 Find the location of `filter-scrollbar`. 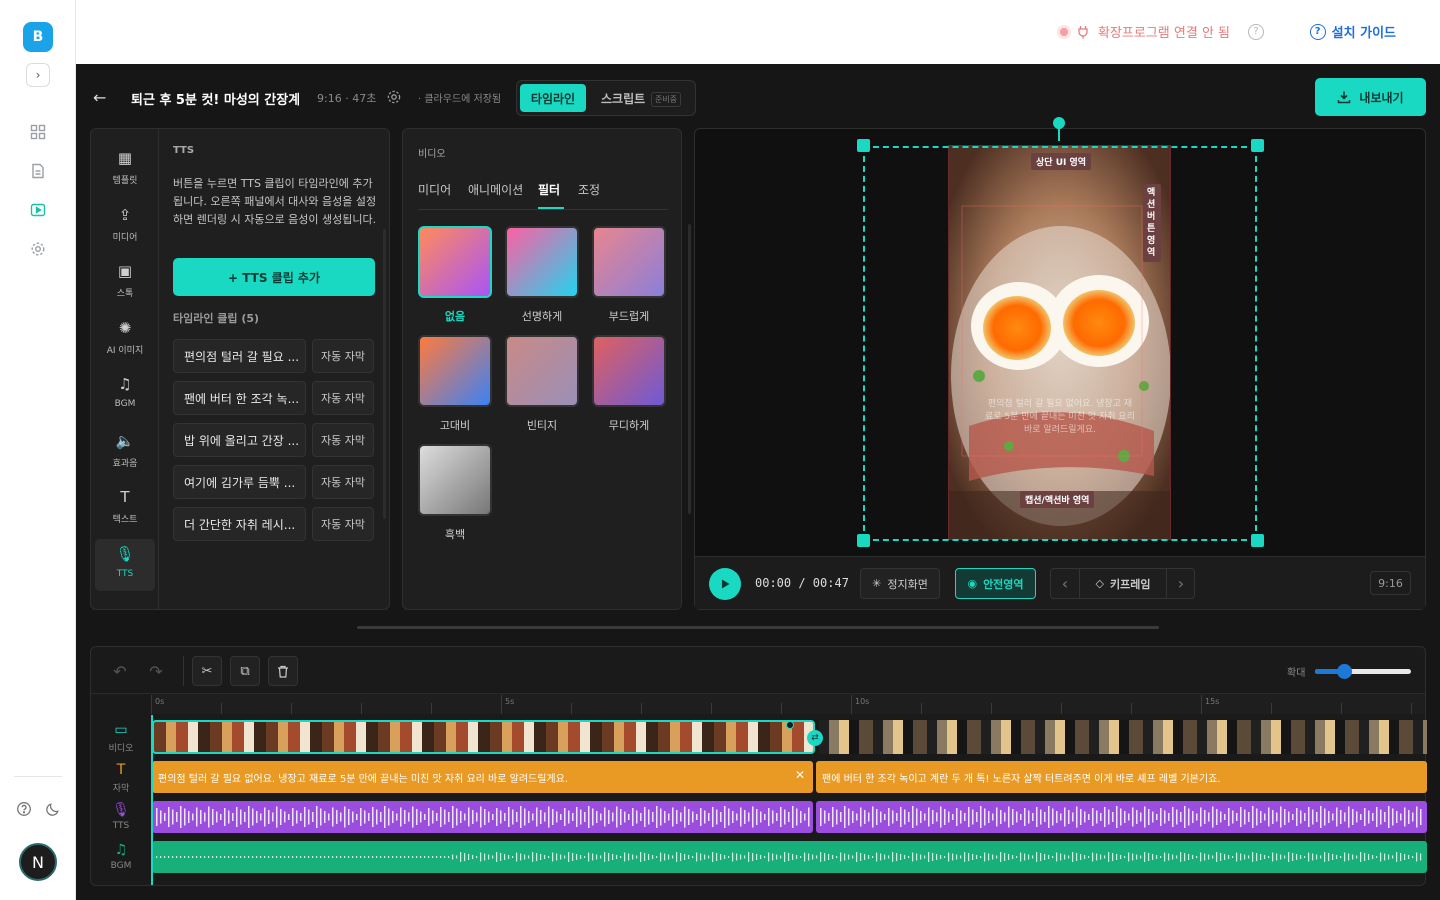

filter-scrollbar is located at coordinates (689, 369).